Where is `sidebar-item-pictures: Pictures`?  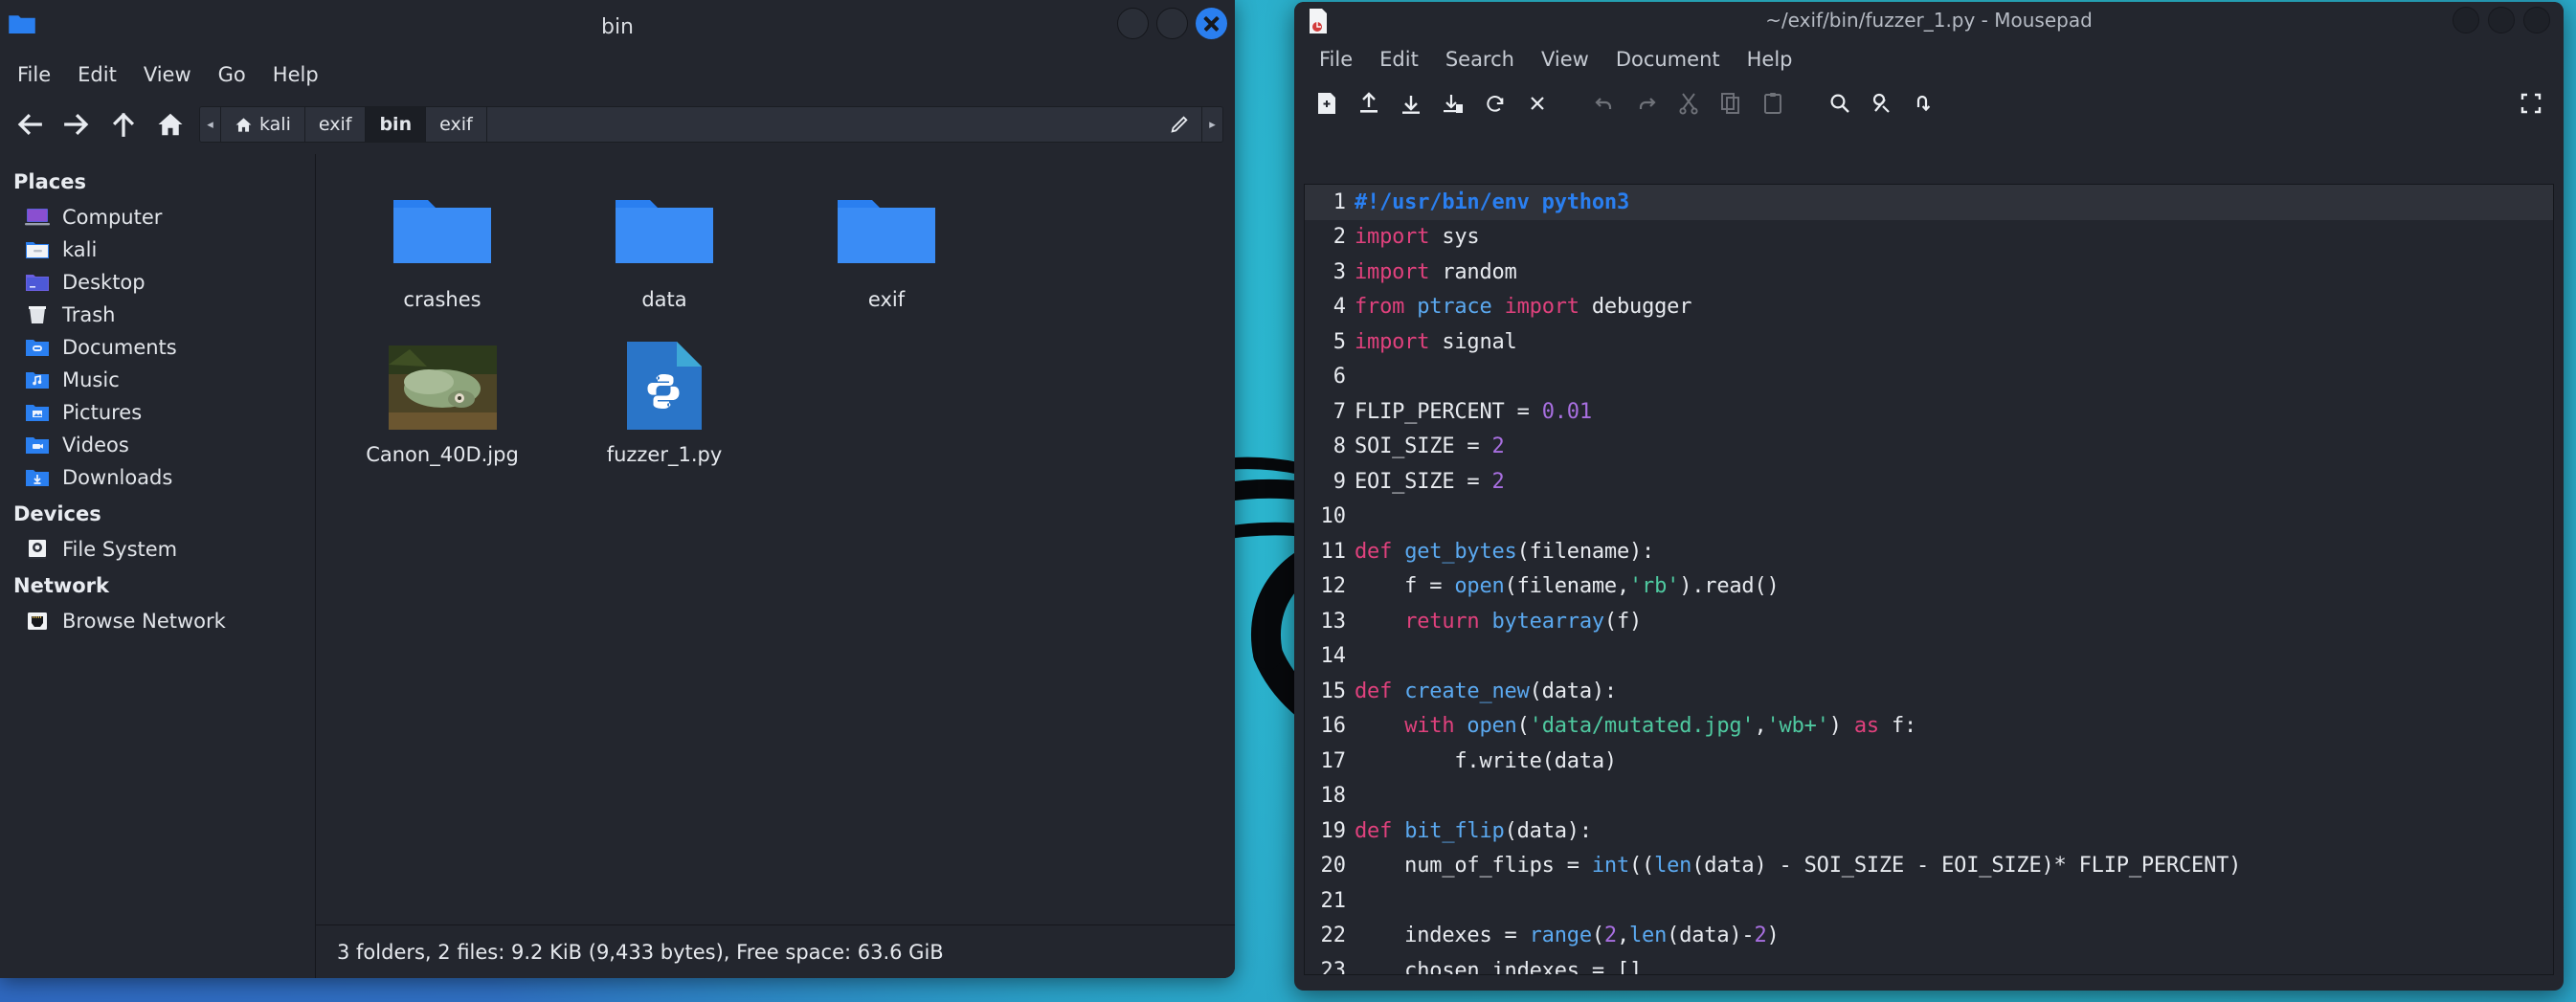 sidebar-item-pictures: Pictures is located at coordinates (157, 412).